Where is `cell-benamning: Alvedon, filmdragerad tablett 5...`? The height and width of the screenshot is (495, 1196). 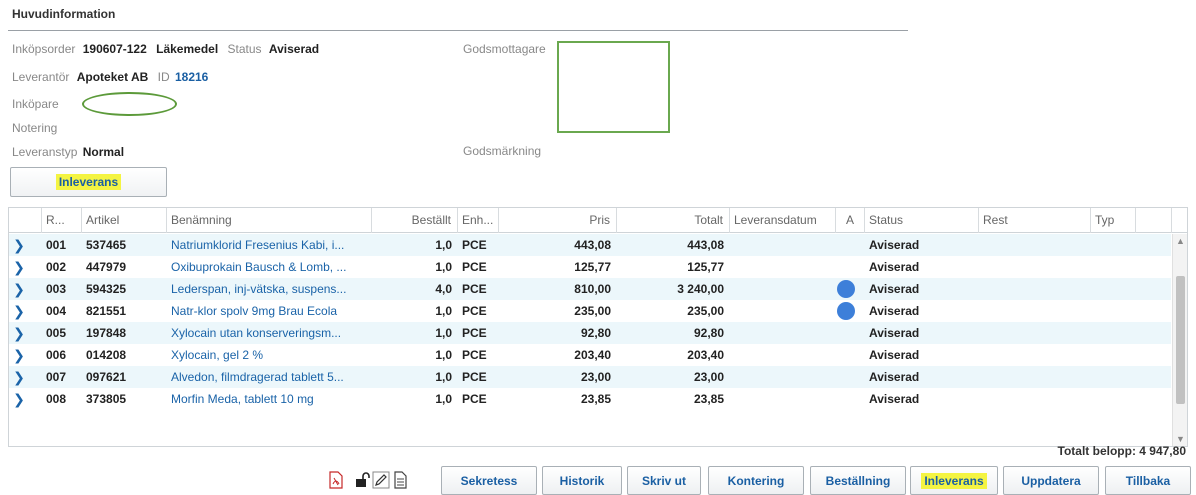
cell-benamning: Alvedon, filmdragerad tablett 5... is located at coordinates (269, 377).